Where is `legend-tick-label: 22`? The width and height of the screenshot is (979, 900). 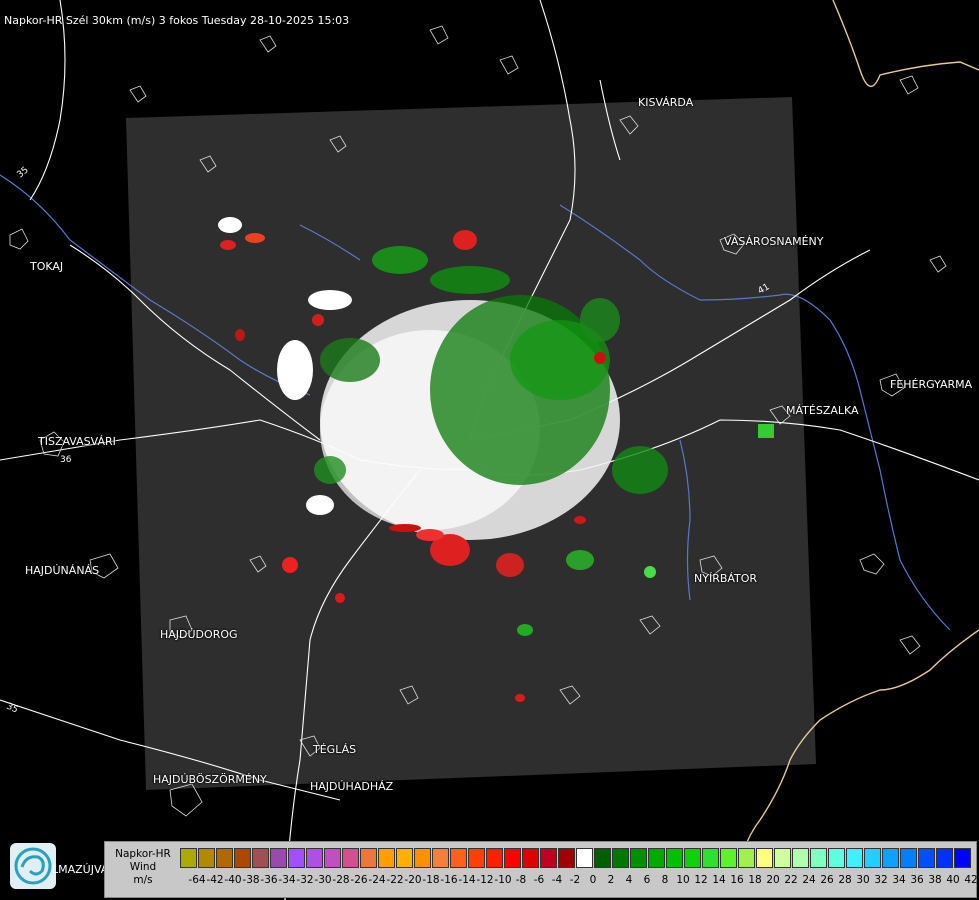
legend-tick-label: 22 is located at coordinates (791, 880).